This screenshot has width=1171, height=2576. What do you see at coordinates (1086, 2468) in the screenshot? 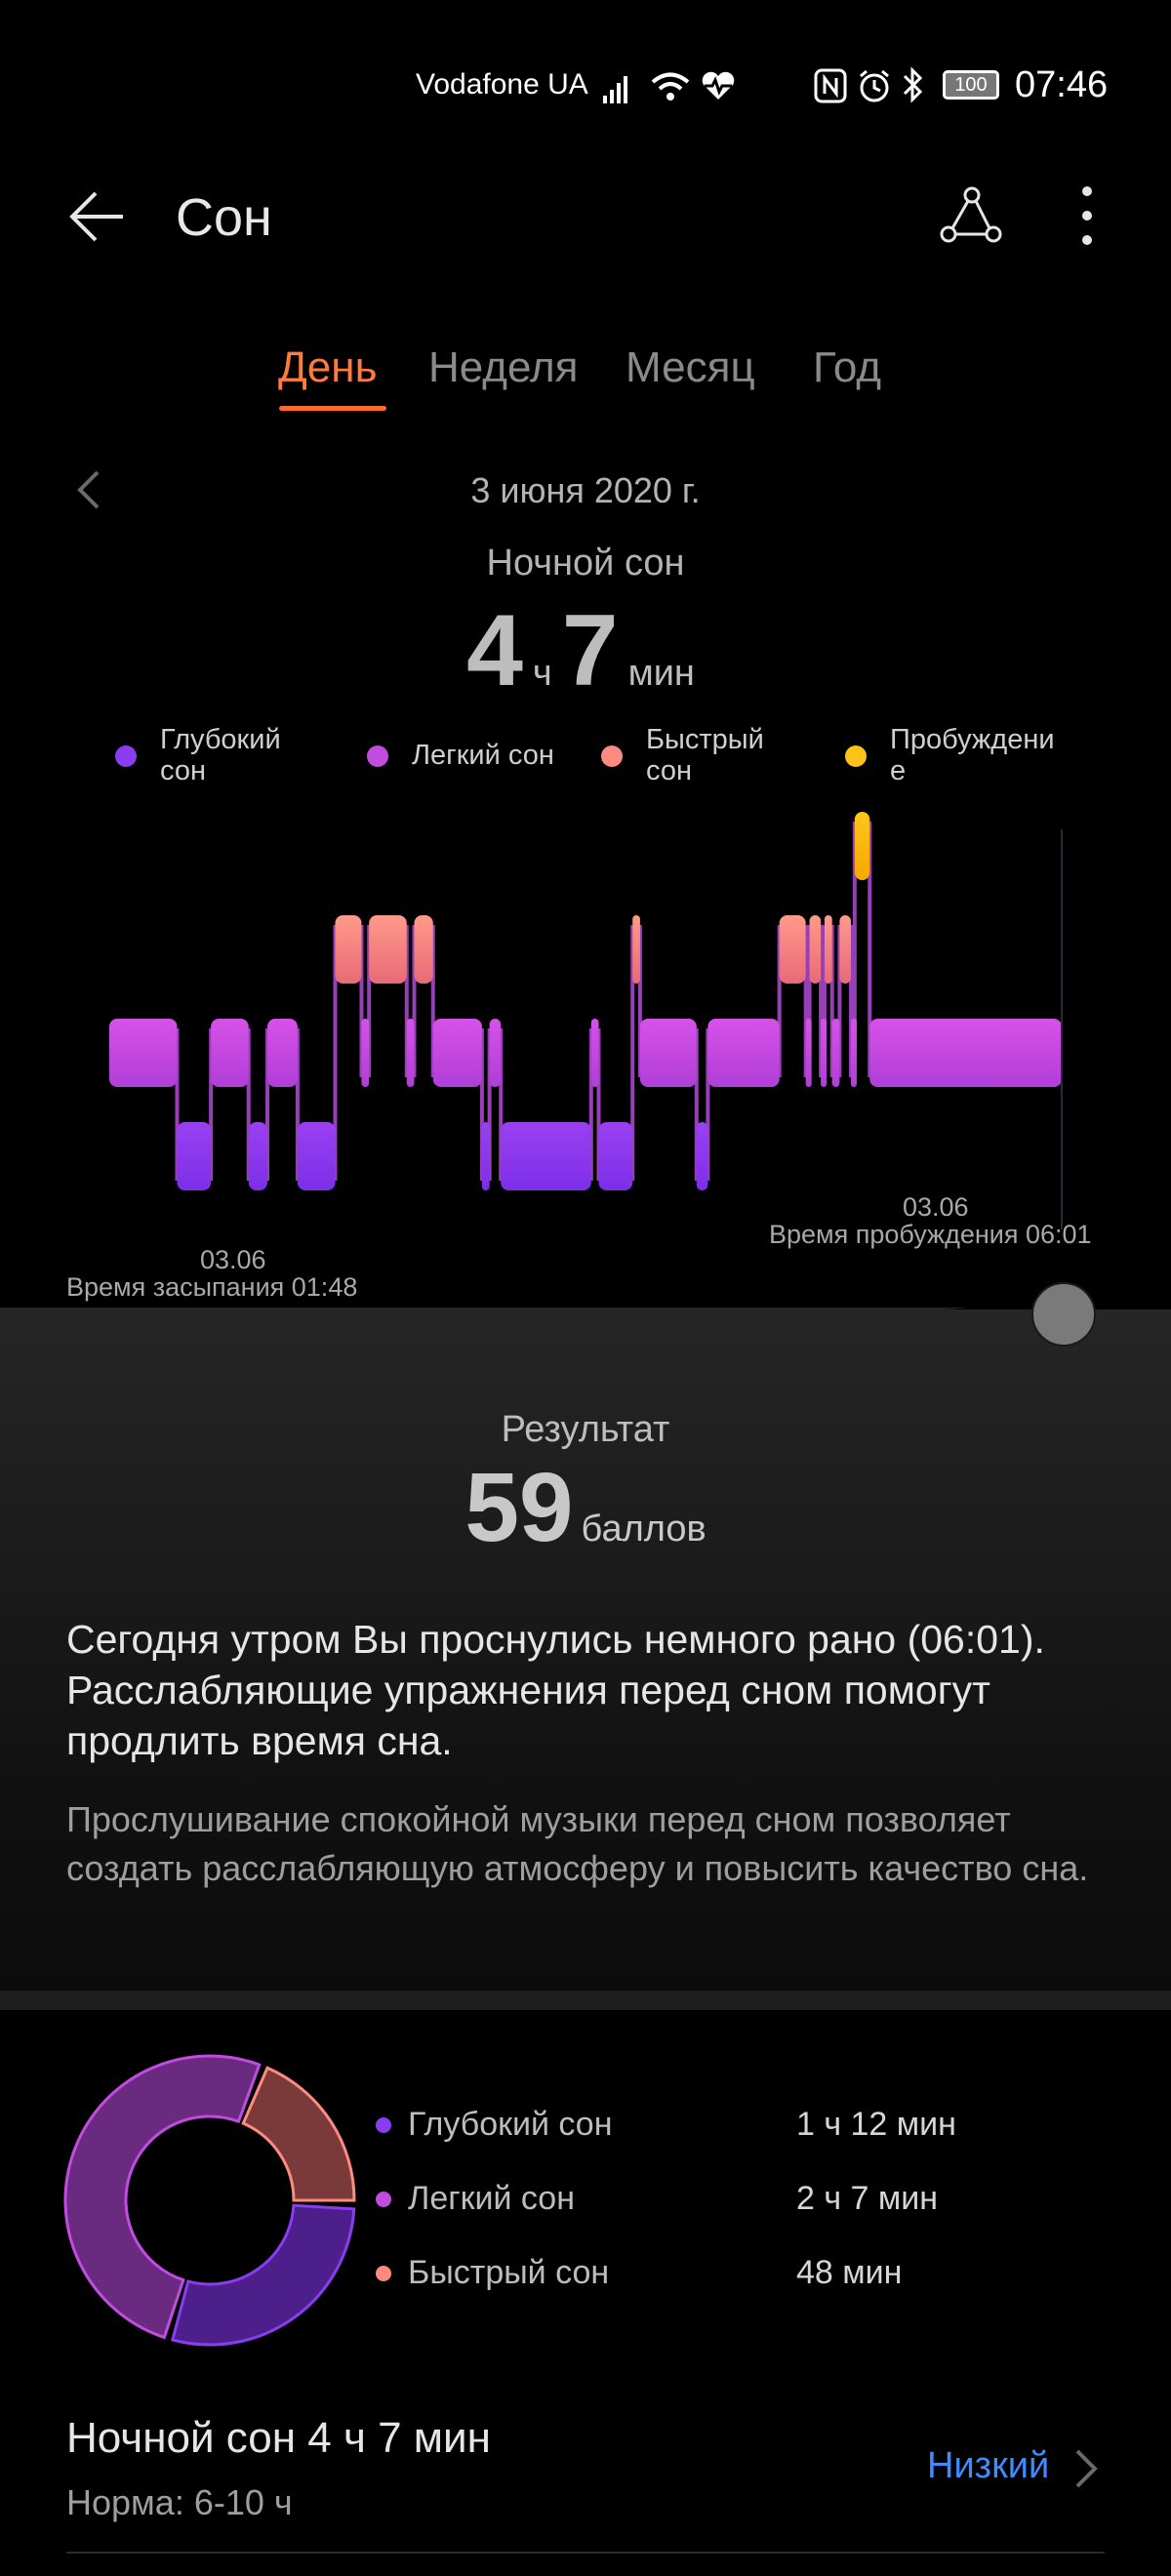
I see `chevron-right-icon` at bounding box center [1086, 2468].